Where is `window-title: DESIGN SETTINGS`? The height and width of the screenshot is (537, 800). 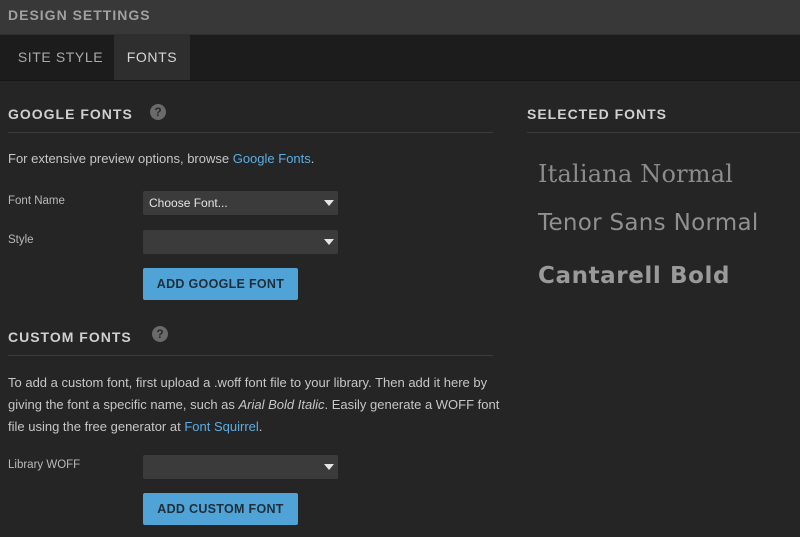 window-title: DESIGN SETTINGS is located at coordinates (79, 15).